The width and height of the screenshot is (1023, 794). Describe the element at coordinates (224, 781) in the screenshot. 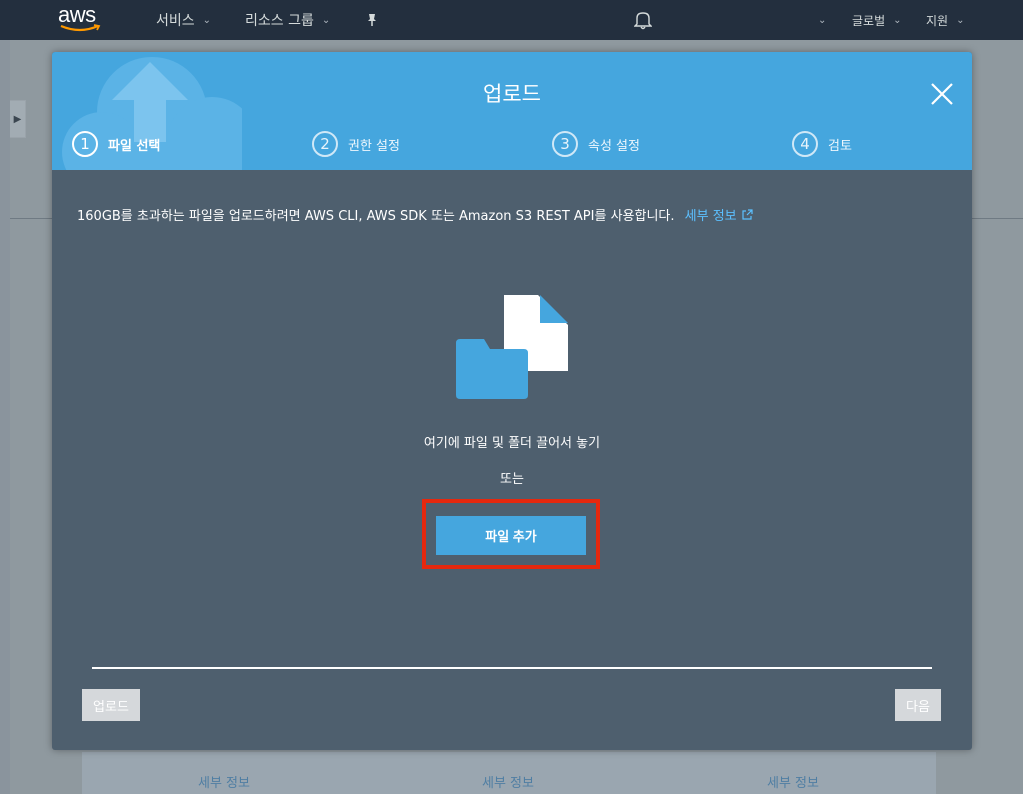

I see `background-details-link-1: 세부 정보` at that location.